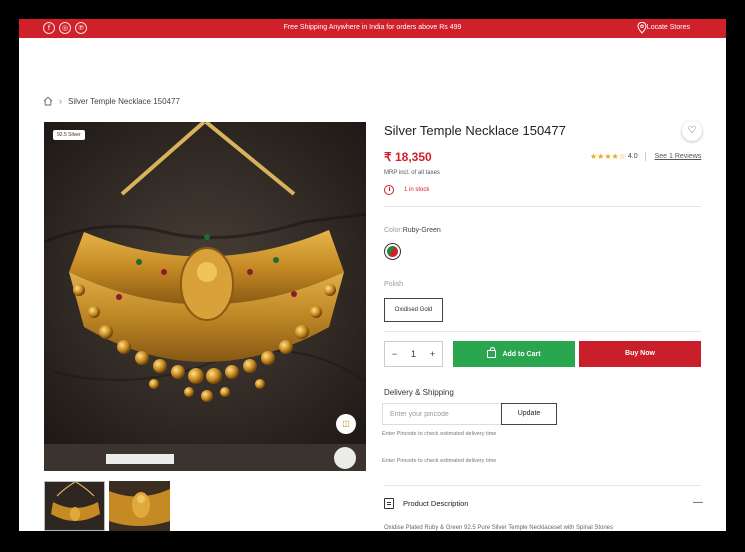  I want to click on buy-now-button: Buy Now, so click(640, 354).